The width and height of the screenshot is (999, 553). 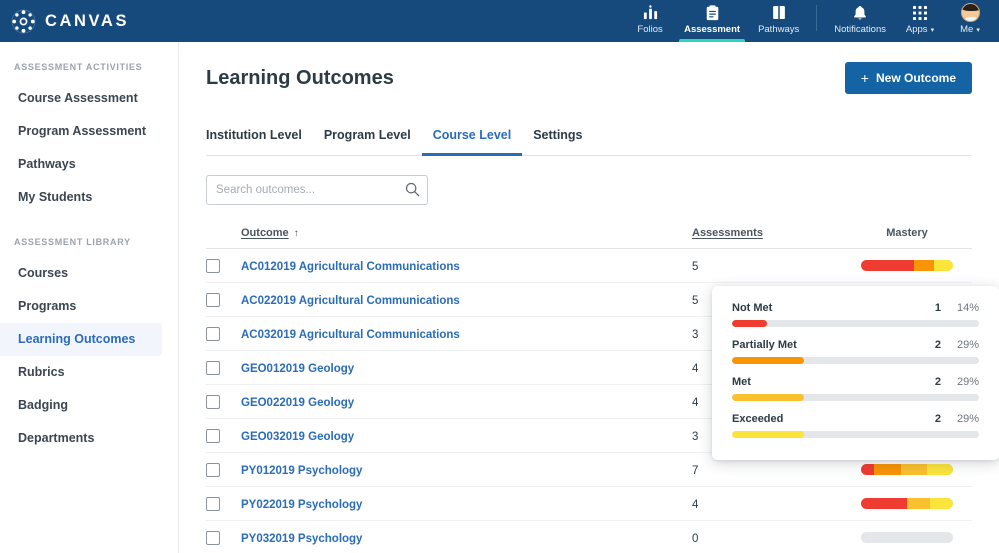 I want to click on grid-icon, so click(x=920, y=12).